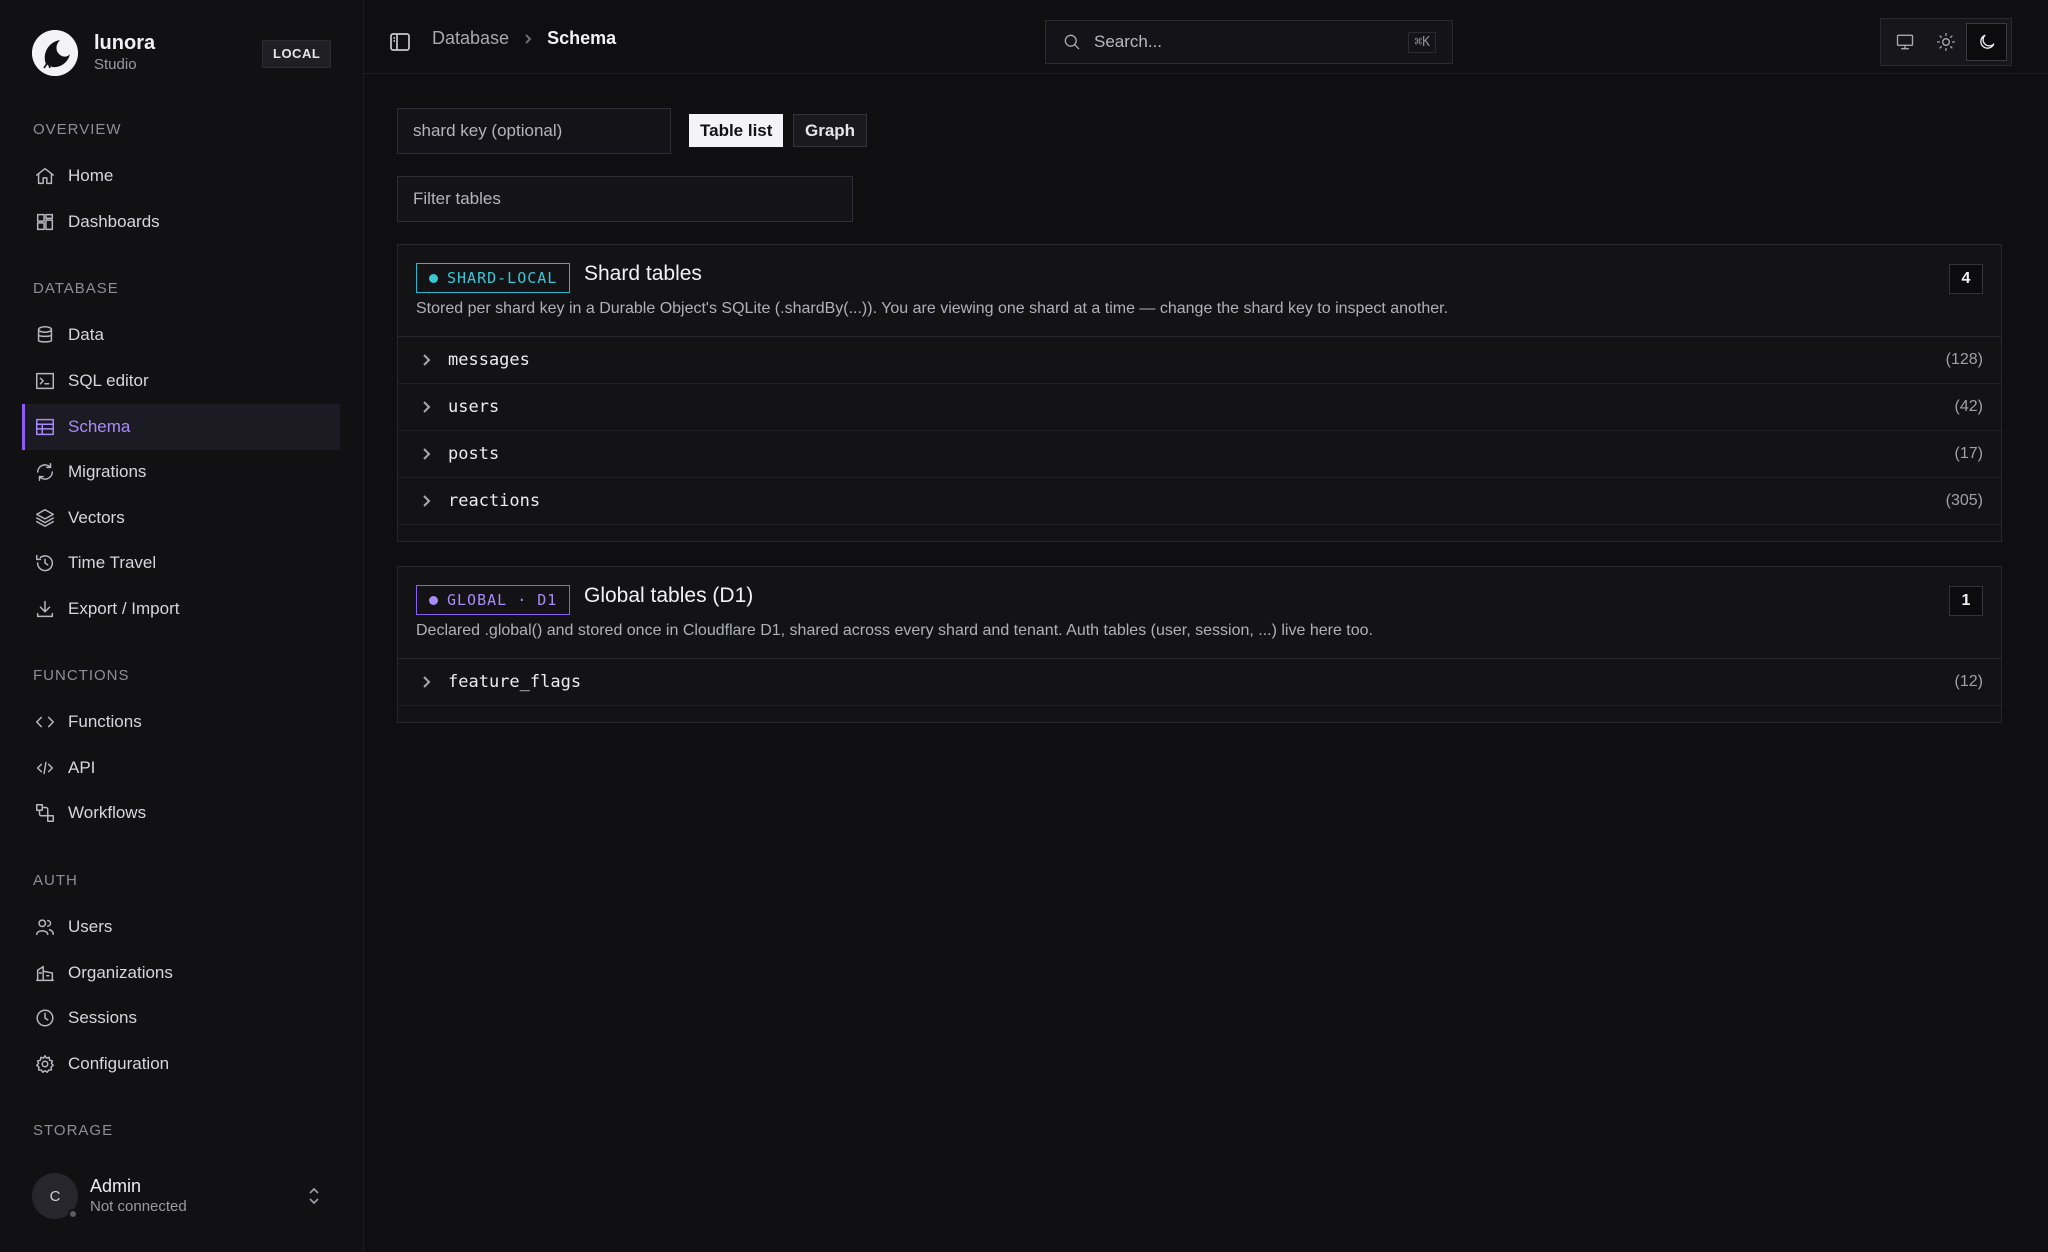  What do you see at coordinates (1199, 501) in the screenshot?
I see `table-row: reactions (305)` at bounding box center [1199, 501].